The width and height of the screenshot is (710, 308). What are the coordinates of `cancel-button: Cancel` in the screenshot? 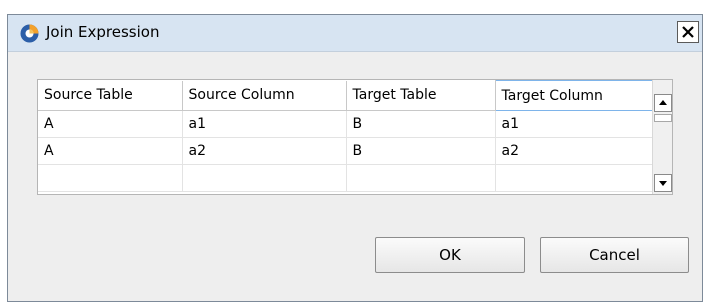 It's located at (614, 255).